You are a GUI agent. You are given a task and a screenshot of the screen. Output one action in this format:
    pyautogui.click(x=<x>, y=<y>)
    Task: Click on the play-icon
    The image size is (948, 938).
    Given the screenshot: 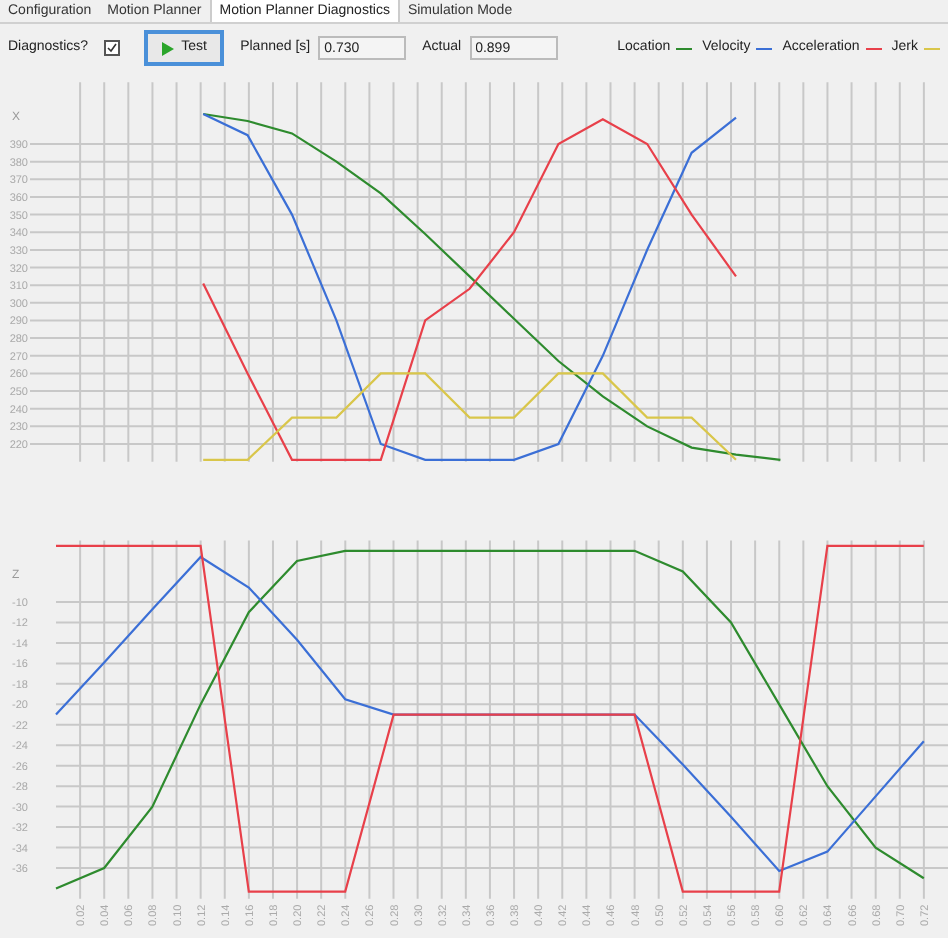 What is the action you would take?
    pyautogui.click(x=167, y=48)
    